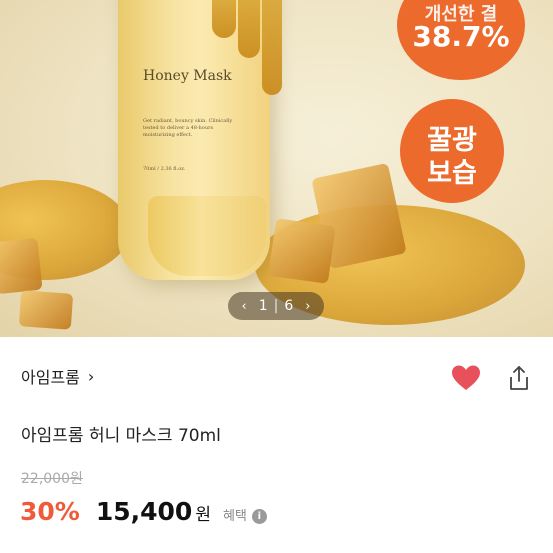 The image size is (553, 553). Describe the element at coordinates (52, 479) in the screenshot. I see `original-price: 22,000원` at that location.